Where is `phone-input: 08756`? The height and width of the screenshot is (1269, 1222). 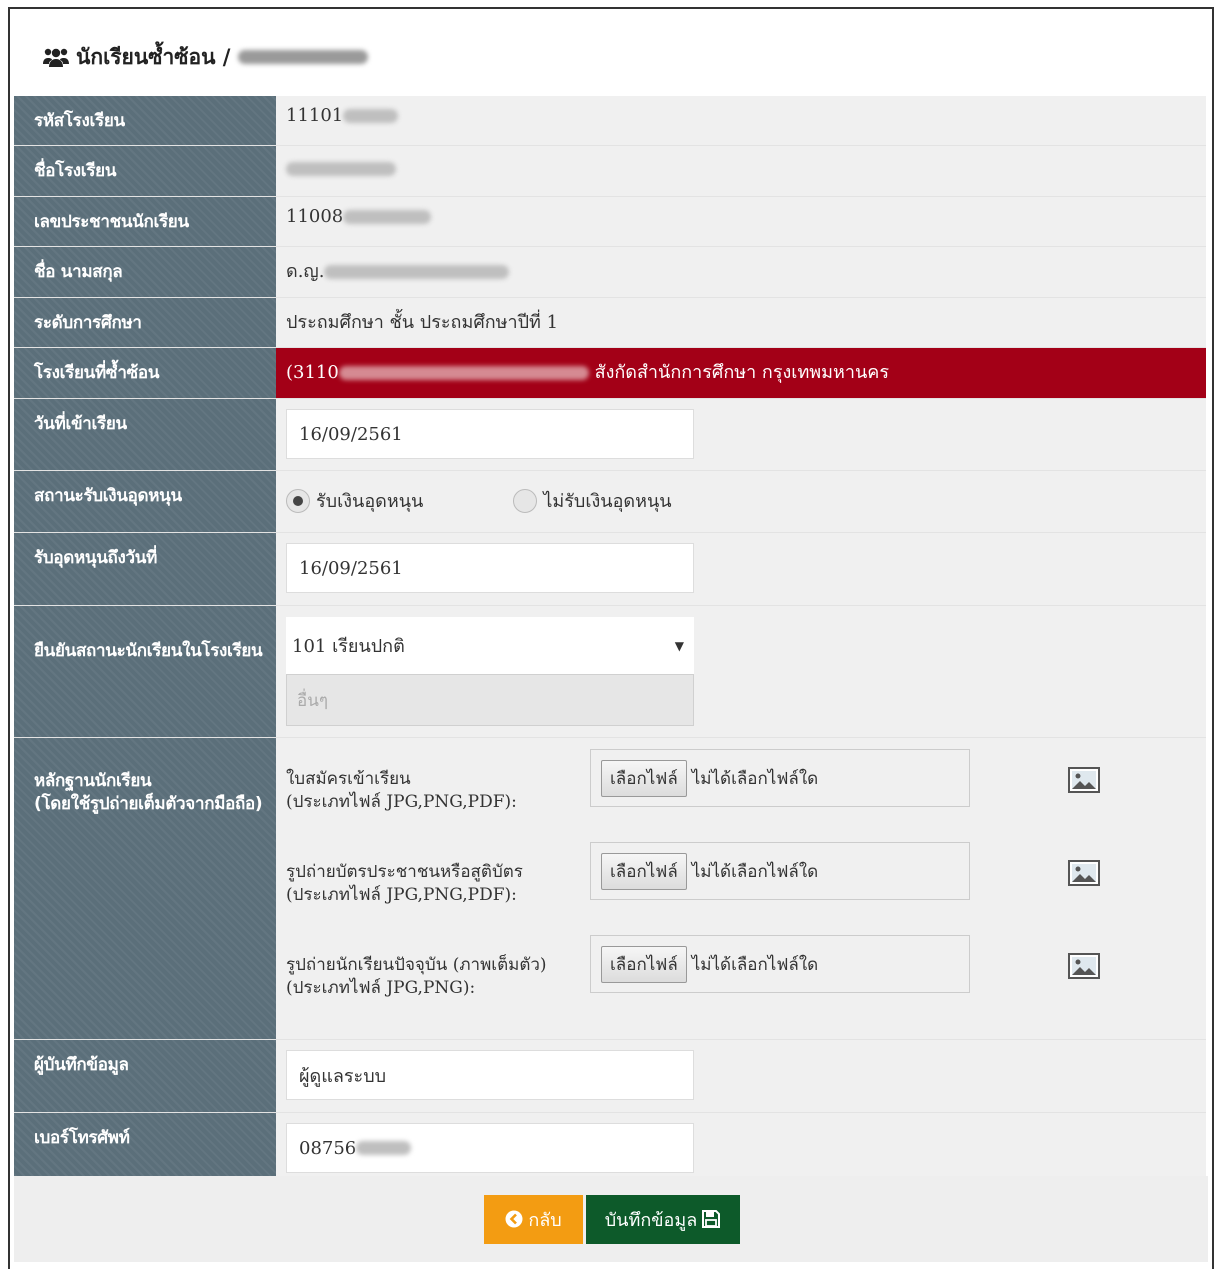 phone-input: 08756 is located at coordinates (490, 1148).